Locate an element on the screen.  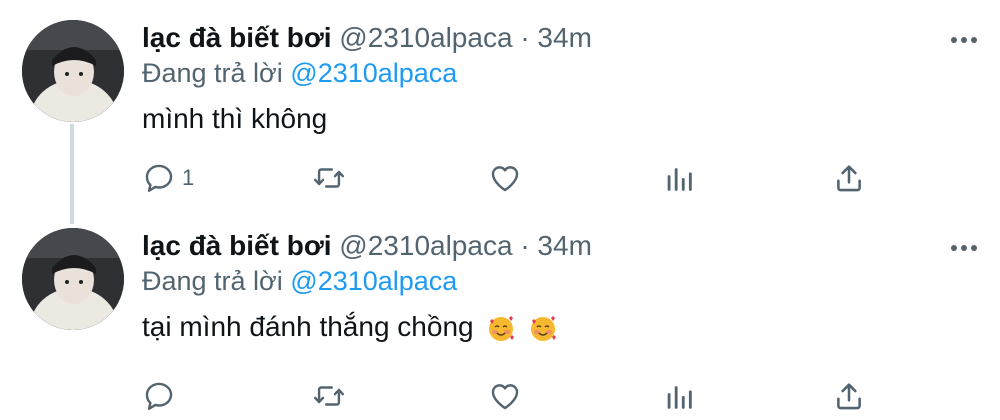
reply-button is located at coordinates (162, 396).